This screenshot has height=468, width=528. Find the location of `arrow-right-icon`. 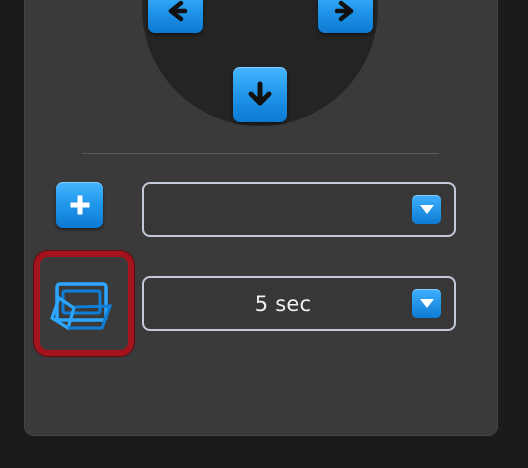

arrow-right-icon is located at coordinates (343, 10).